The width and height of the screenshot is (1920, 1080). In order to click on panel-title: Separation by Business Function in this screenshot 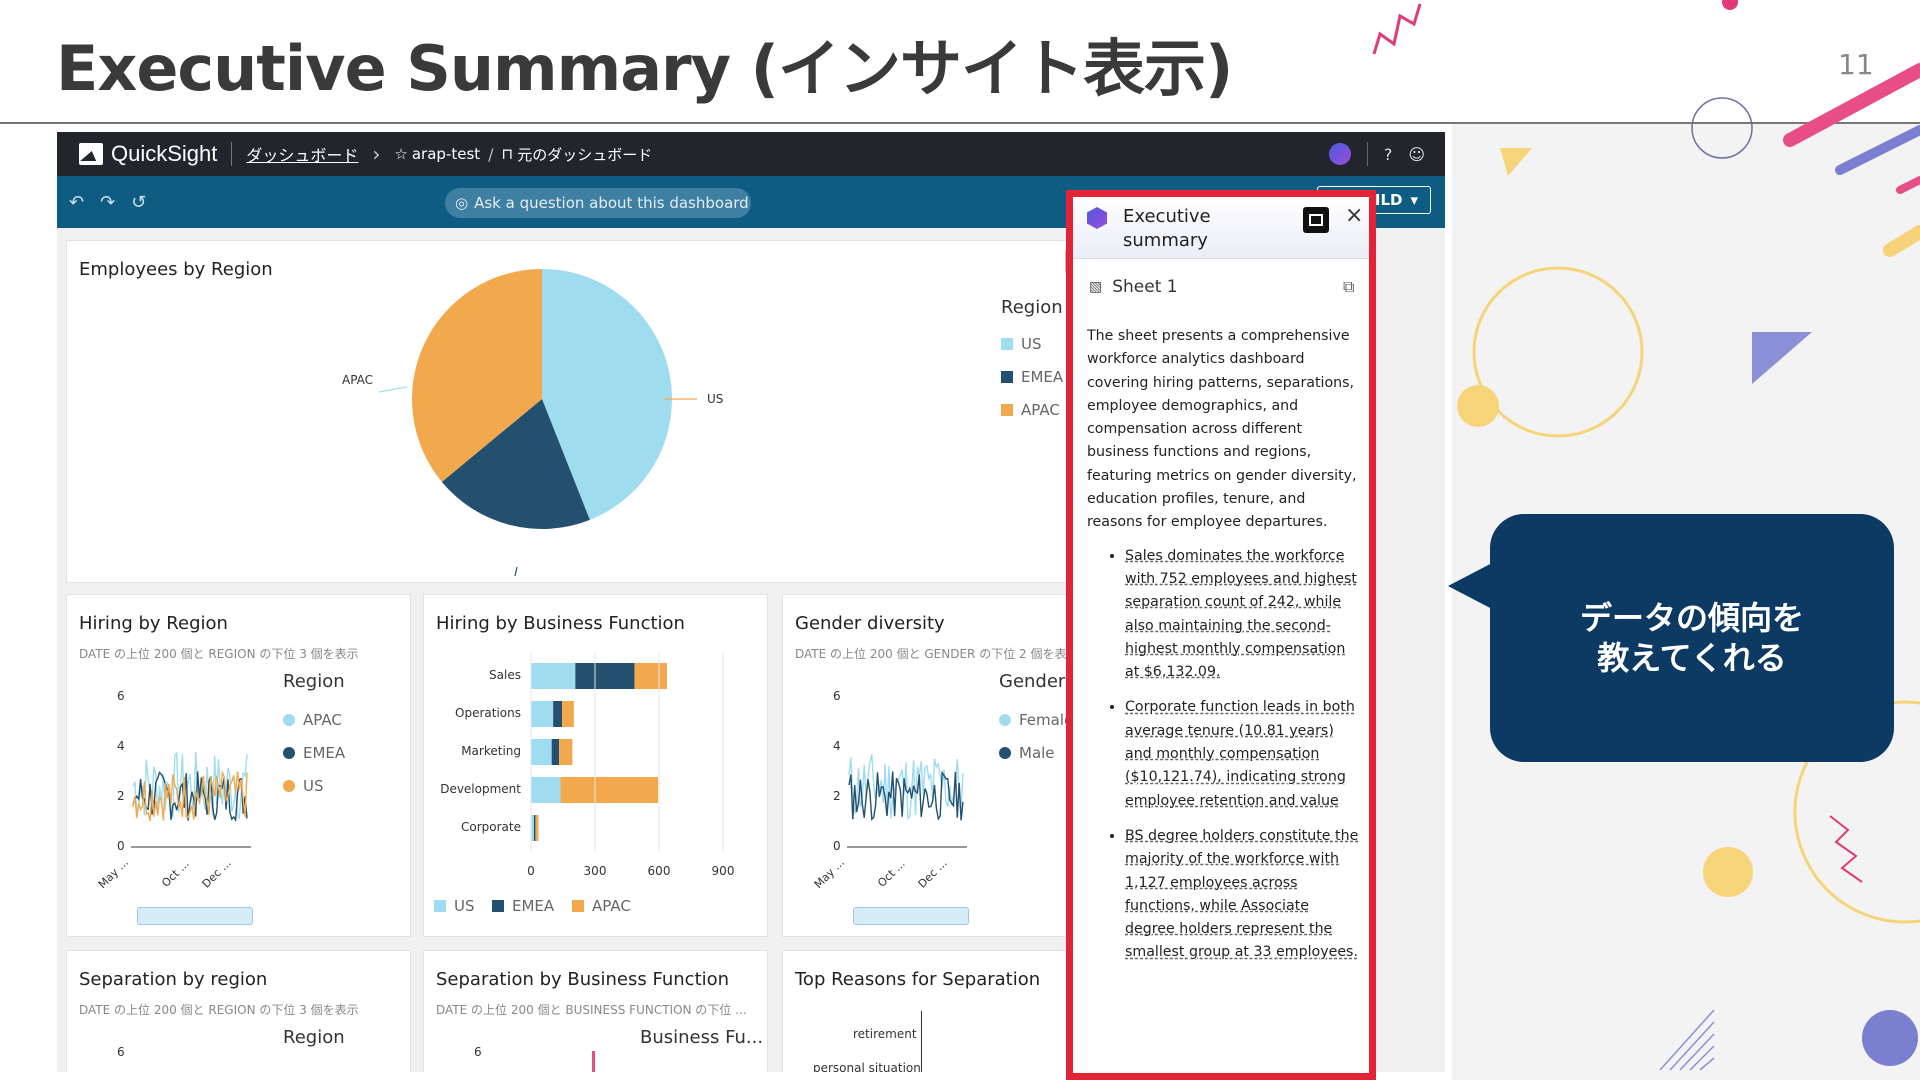, I will do `click(583, 979)`.